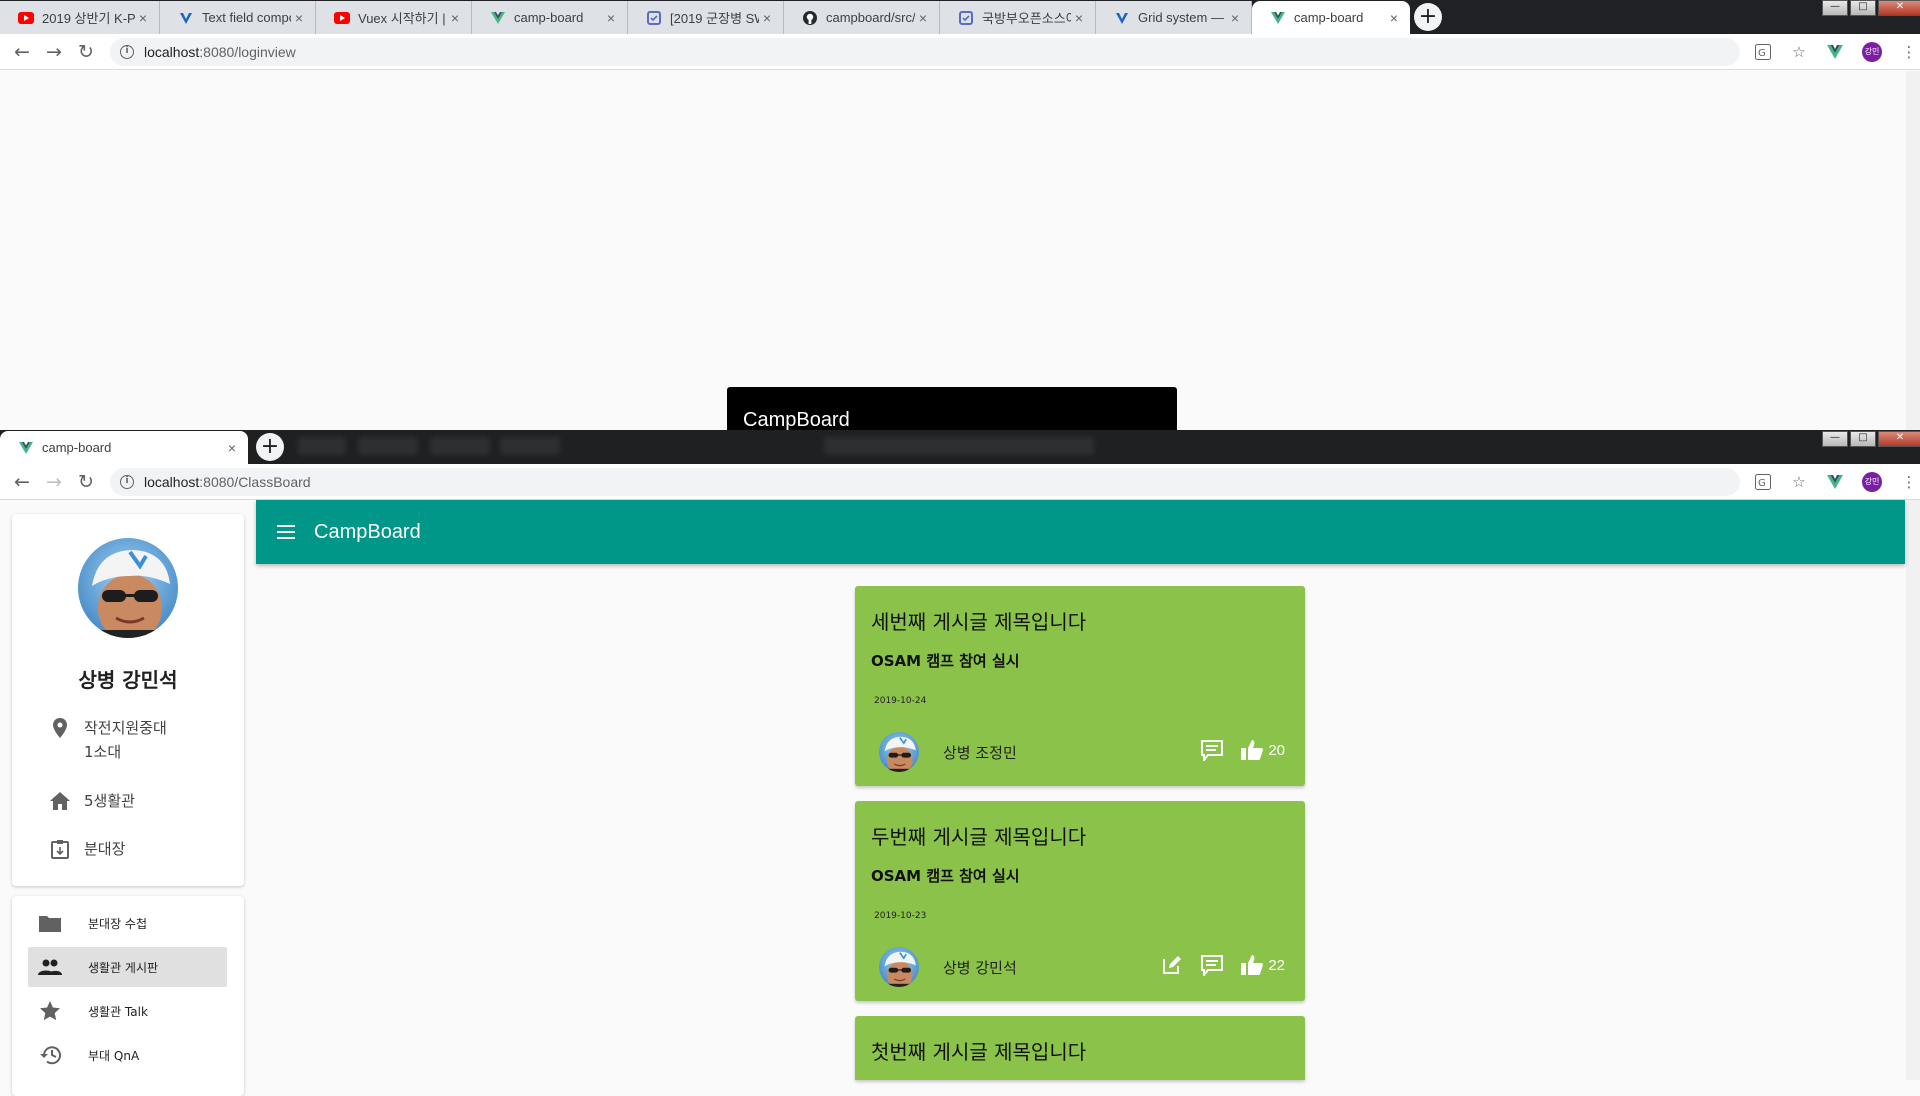 Image resolution: width=1920 pixels, height=1096 pixels. Describe the element at coordinates (1018, 17) in the screenshot. I see `top-tab-7: 국방부오픈소스아카데미 ×` at that location.